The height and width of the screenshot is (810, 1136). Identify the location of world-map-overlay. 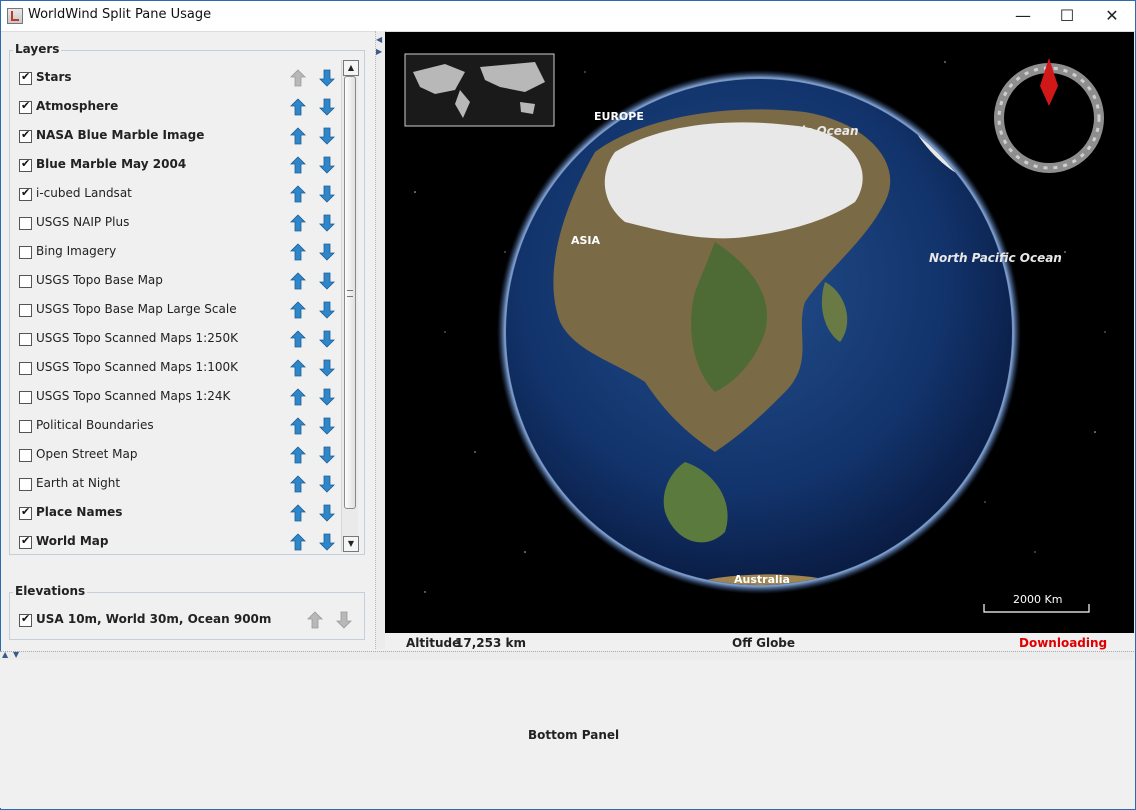
(479, 90).